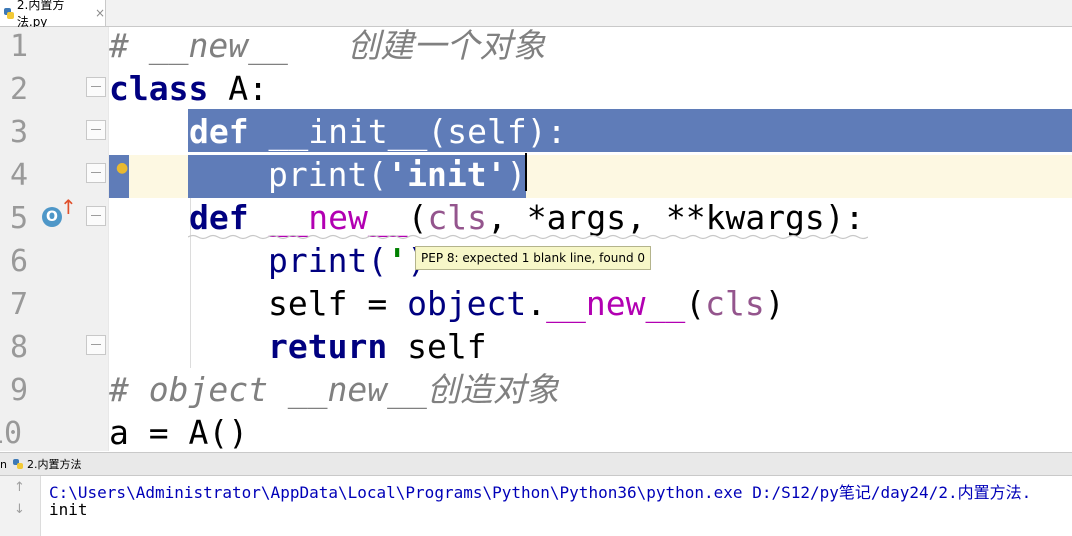 Image resolution: width=1072 pixels, height=536 pixels. Describe the element at coordinates (40, 14) in the screenshot. I see `tab-filename: 2.内置方法.py` at that location.